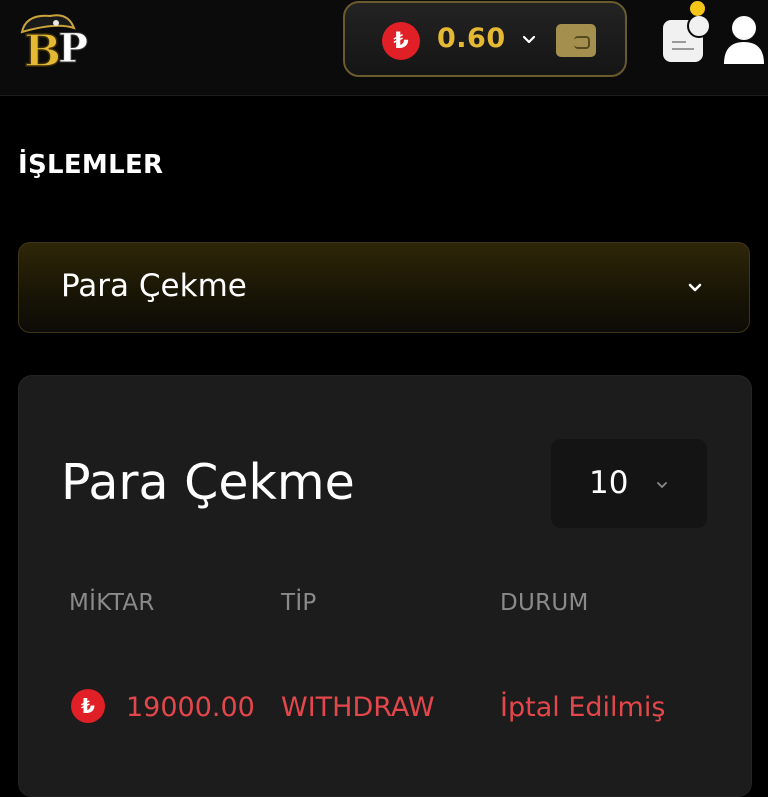  I want to click on page-size-select: 10, so click(629, 483).